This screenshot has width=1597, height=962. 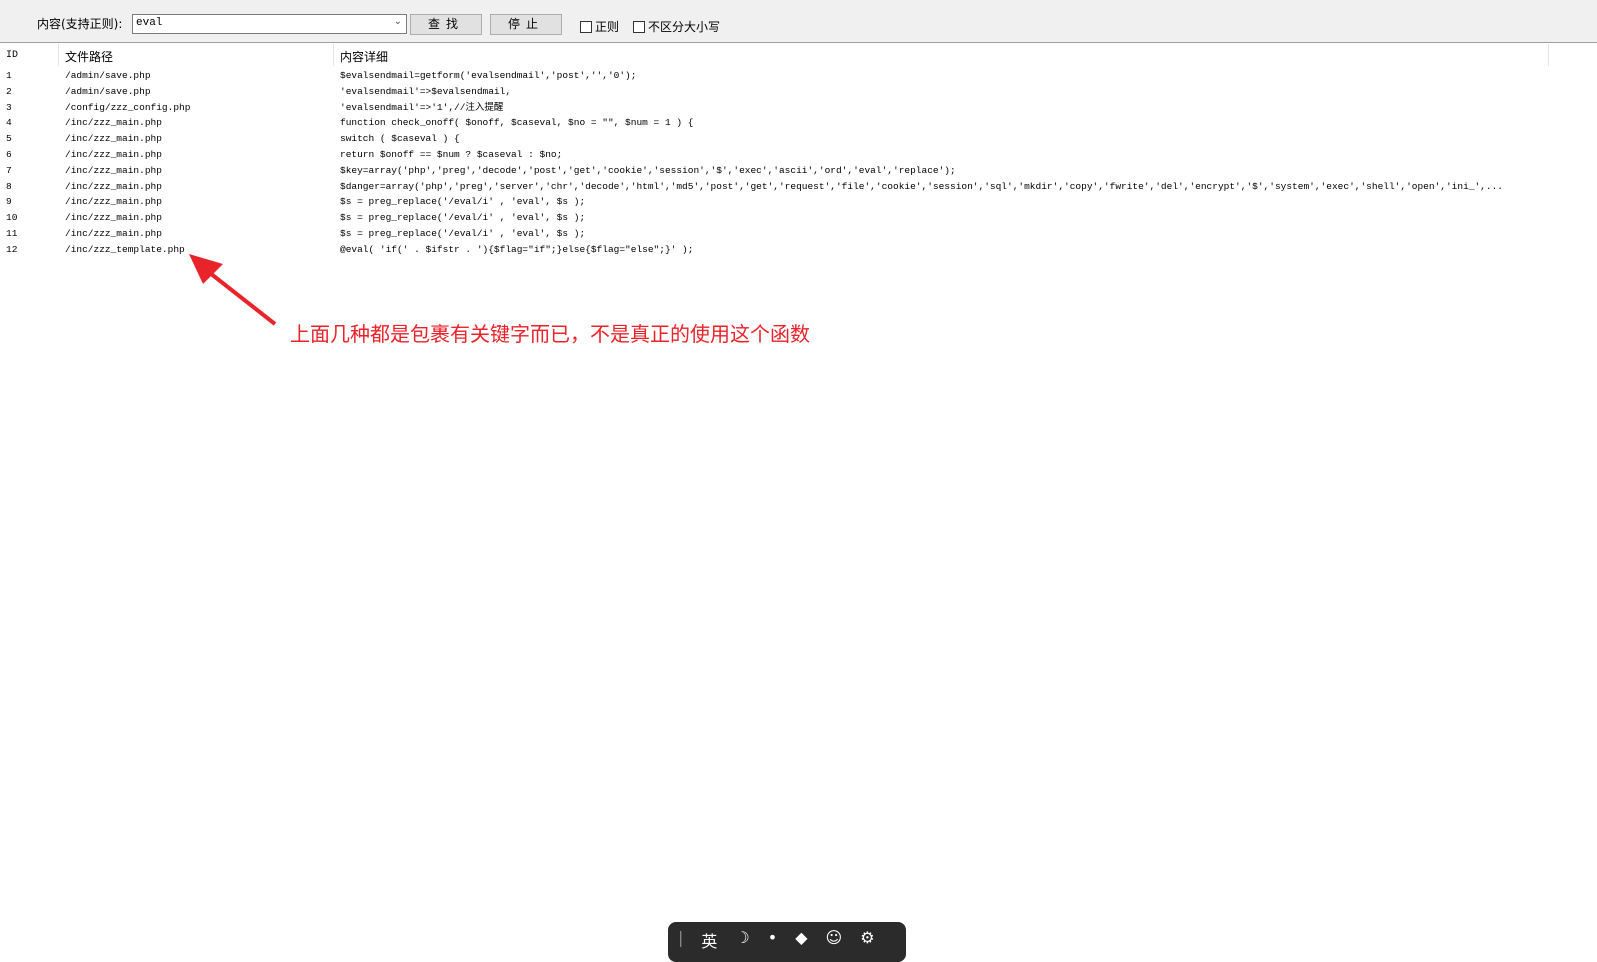 I want to click on stop-button: 停止, so click(x=526, y=24).